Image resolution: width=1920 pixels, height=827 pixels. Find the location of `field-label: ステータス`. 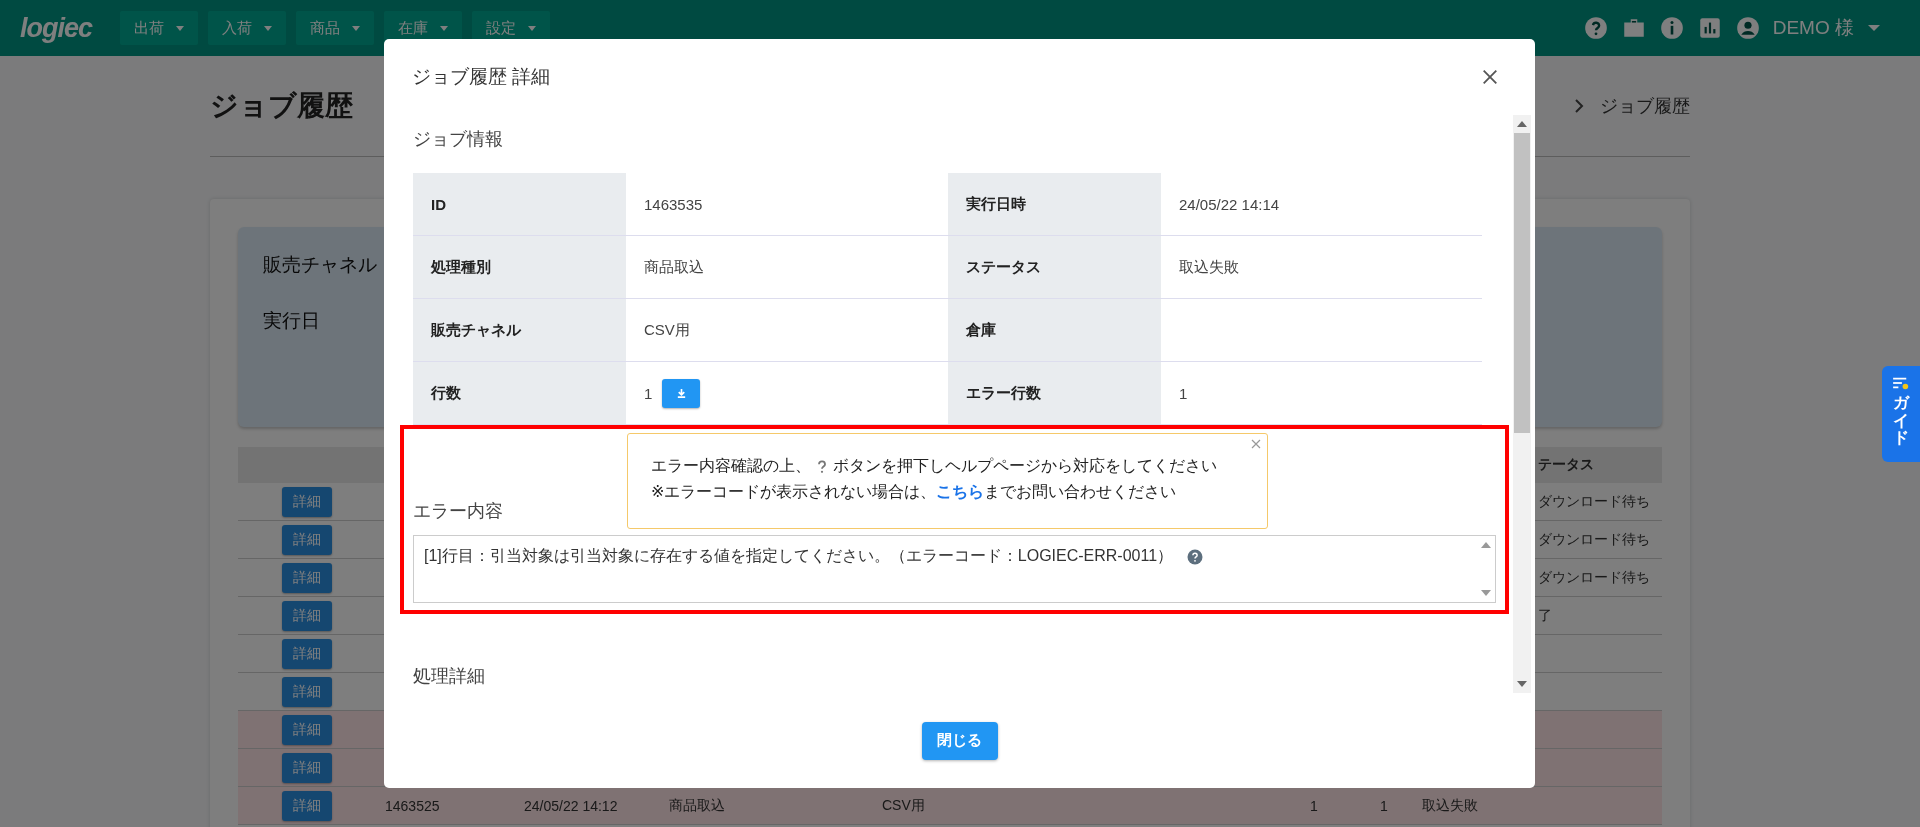

field-label: ステータス is located at coordinates (1054, 267).